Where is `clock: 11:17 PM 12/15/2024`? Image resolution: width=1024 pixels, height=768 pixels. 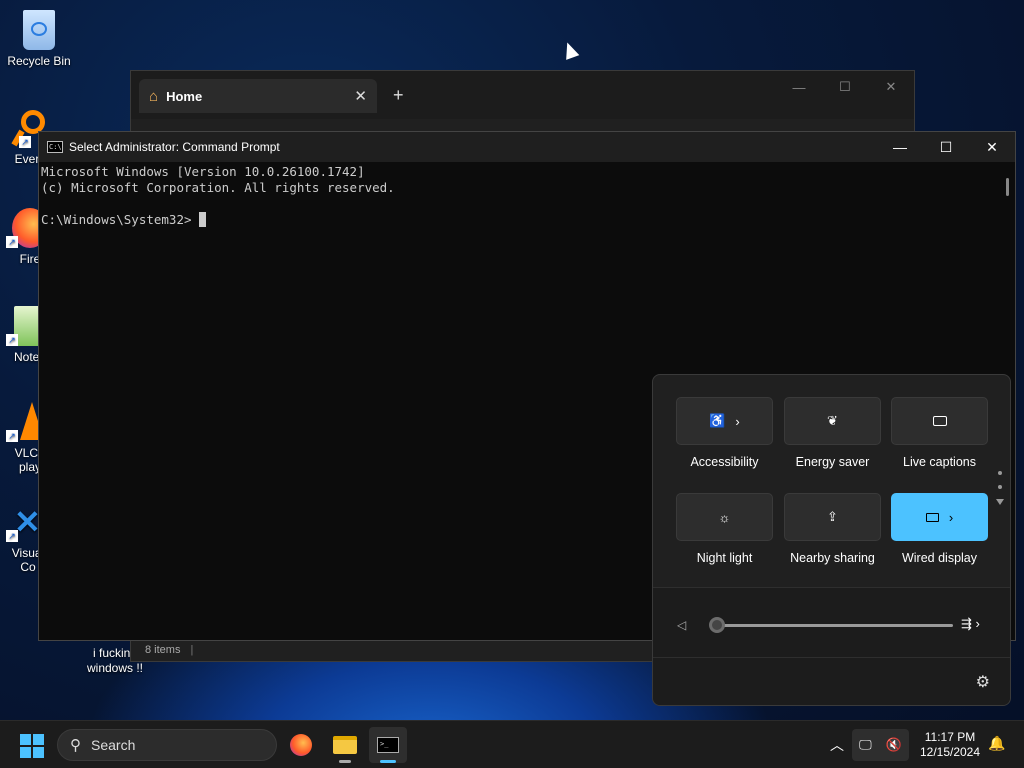
clock: 11:17 PM 12/15/2024 is located at coordinates (950, 745).